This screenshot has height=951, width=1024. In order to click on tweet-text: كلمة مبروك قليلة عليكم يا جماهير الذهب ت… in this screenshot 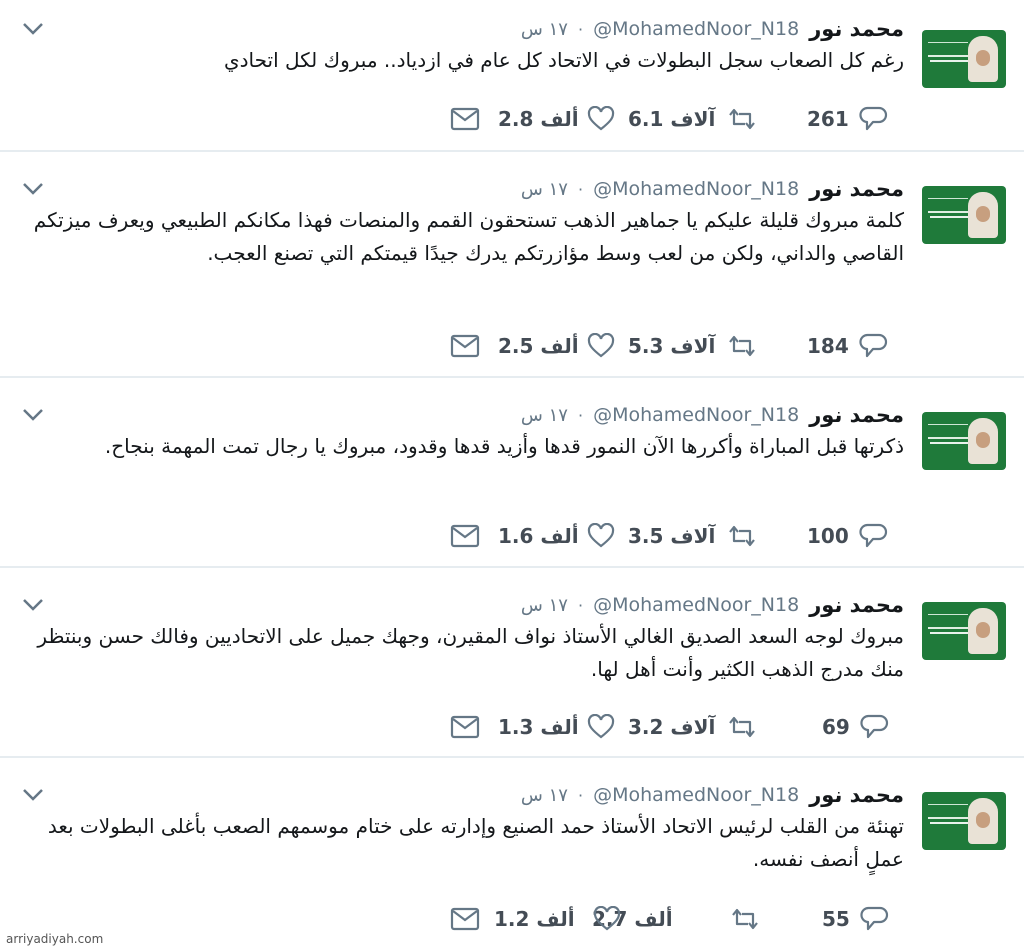, I will do `click(468, 236)`.